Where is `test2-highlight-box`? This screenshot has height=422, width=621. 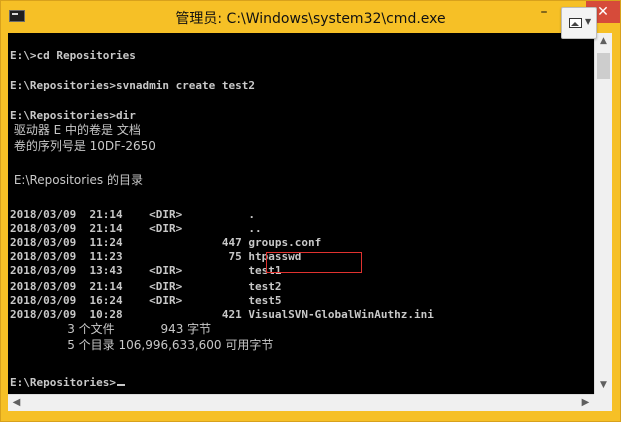
test2-highlight-box is located at coordinates (314, 262).